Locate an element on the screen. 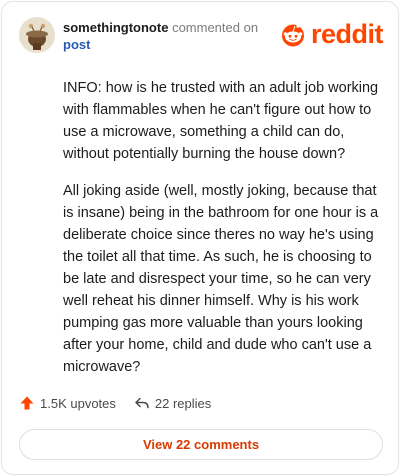  user-avatar is located at coordinates (37, 35).